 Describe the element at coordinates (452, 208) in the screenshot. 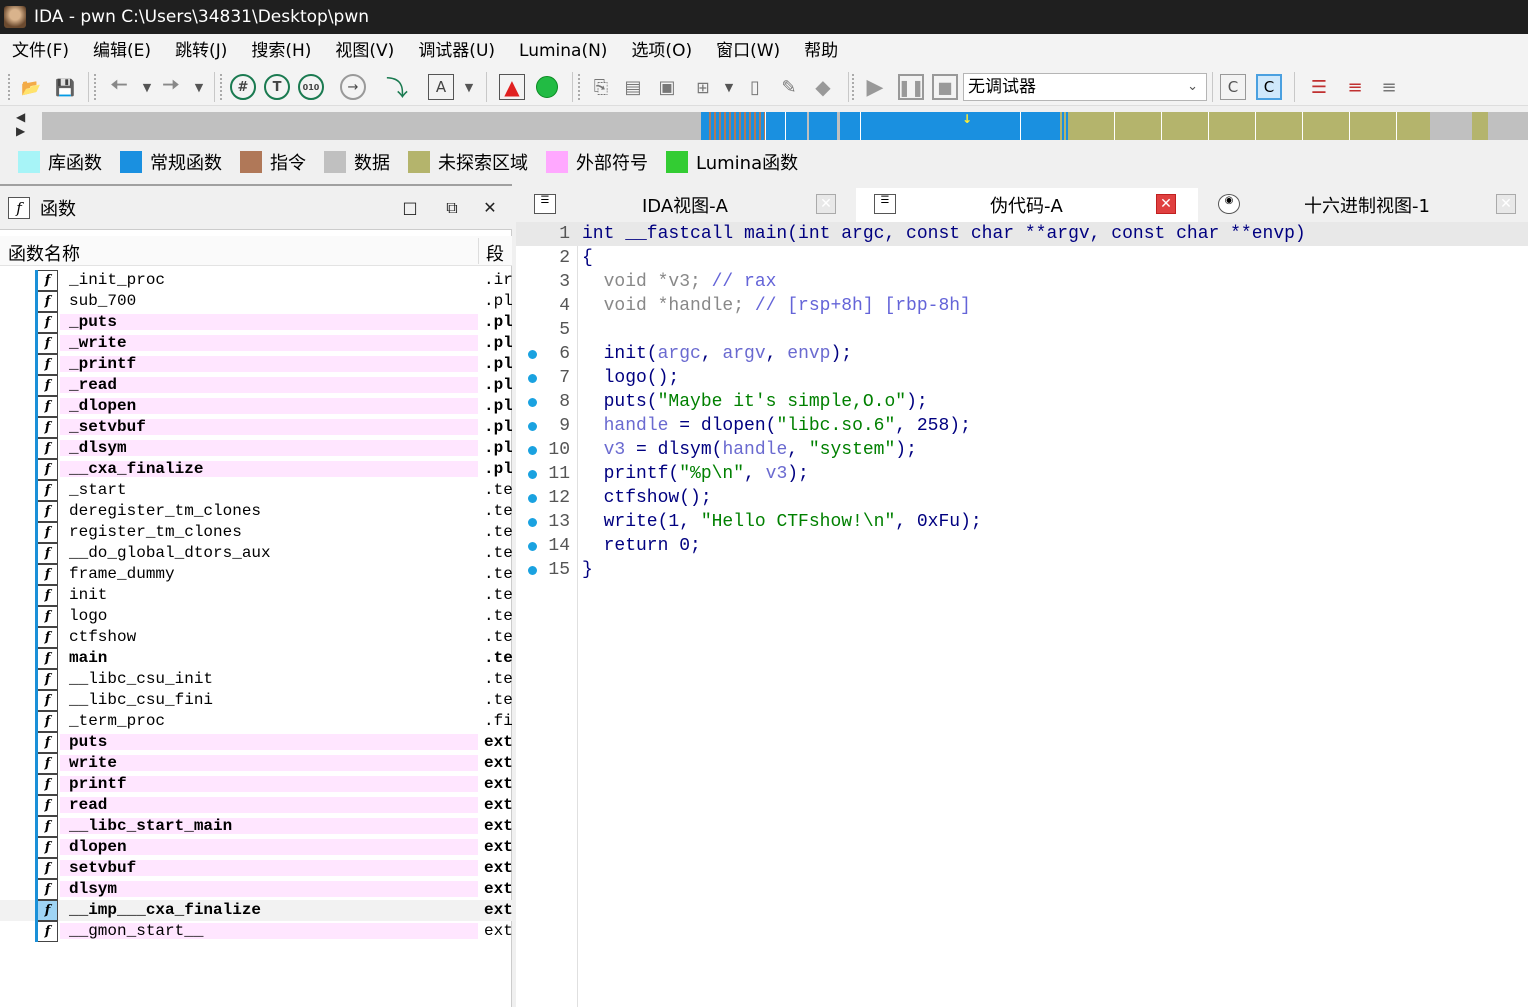

I see `restore-icon: ⧉` at that location.